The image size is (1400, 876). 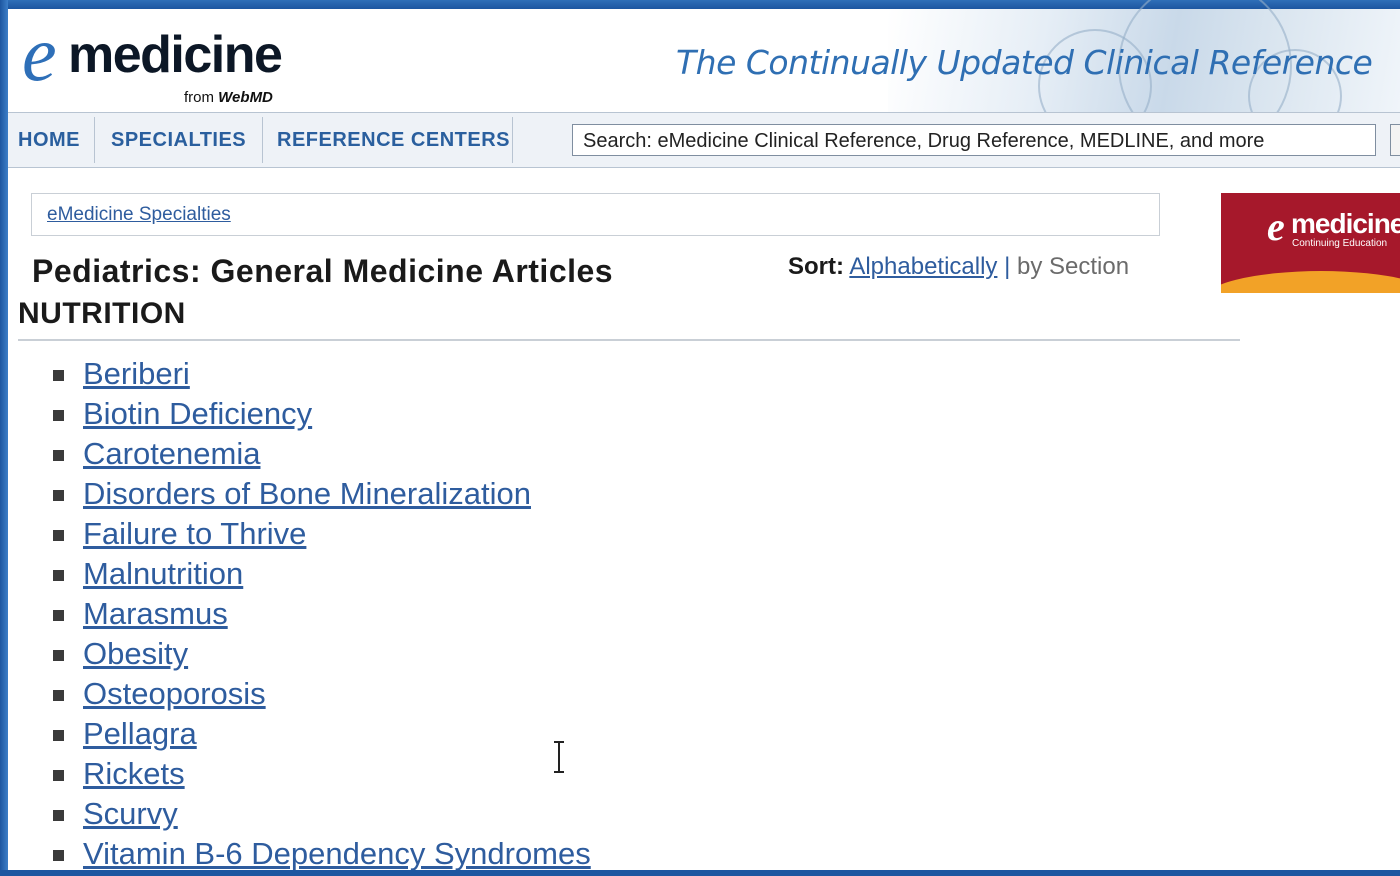 I want to click on article-link: Disorders of Bone Mineralization, so click(x=307, y=494).